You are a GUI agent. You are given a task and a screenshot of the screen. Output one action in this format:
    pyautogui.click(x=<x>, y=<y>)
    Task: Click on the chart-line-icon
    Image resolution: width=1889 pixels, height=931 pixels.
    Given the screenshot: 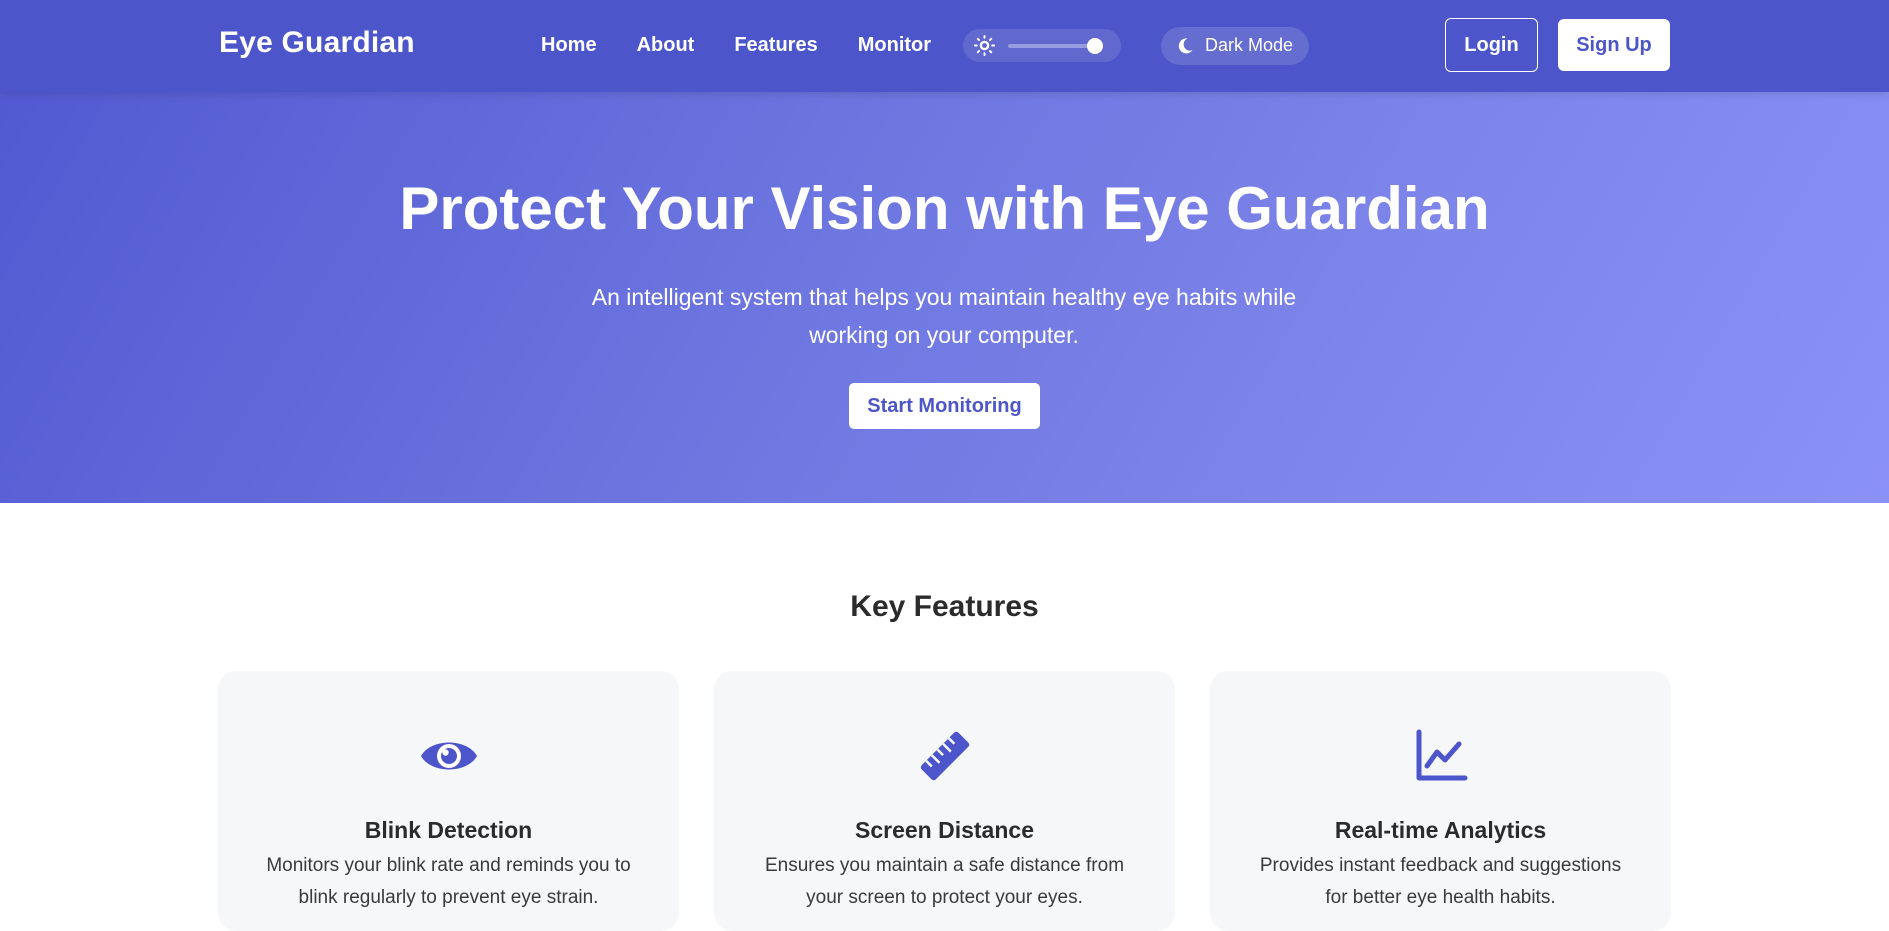 What is the action you would take?
    pyautogui.click(x=1441, y=755)
    